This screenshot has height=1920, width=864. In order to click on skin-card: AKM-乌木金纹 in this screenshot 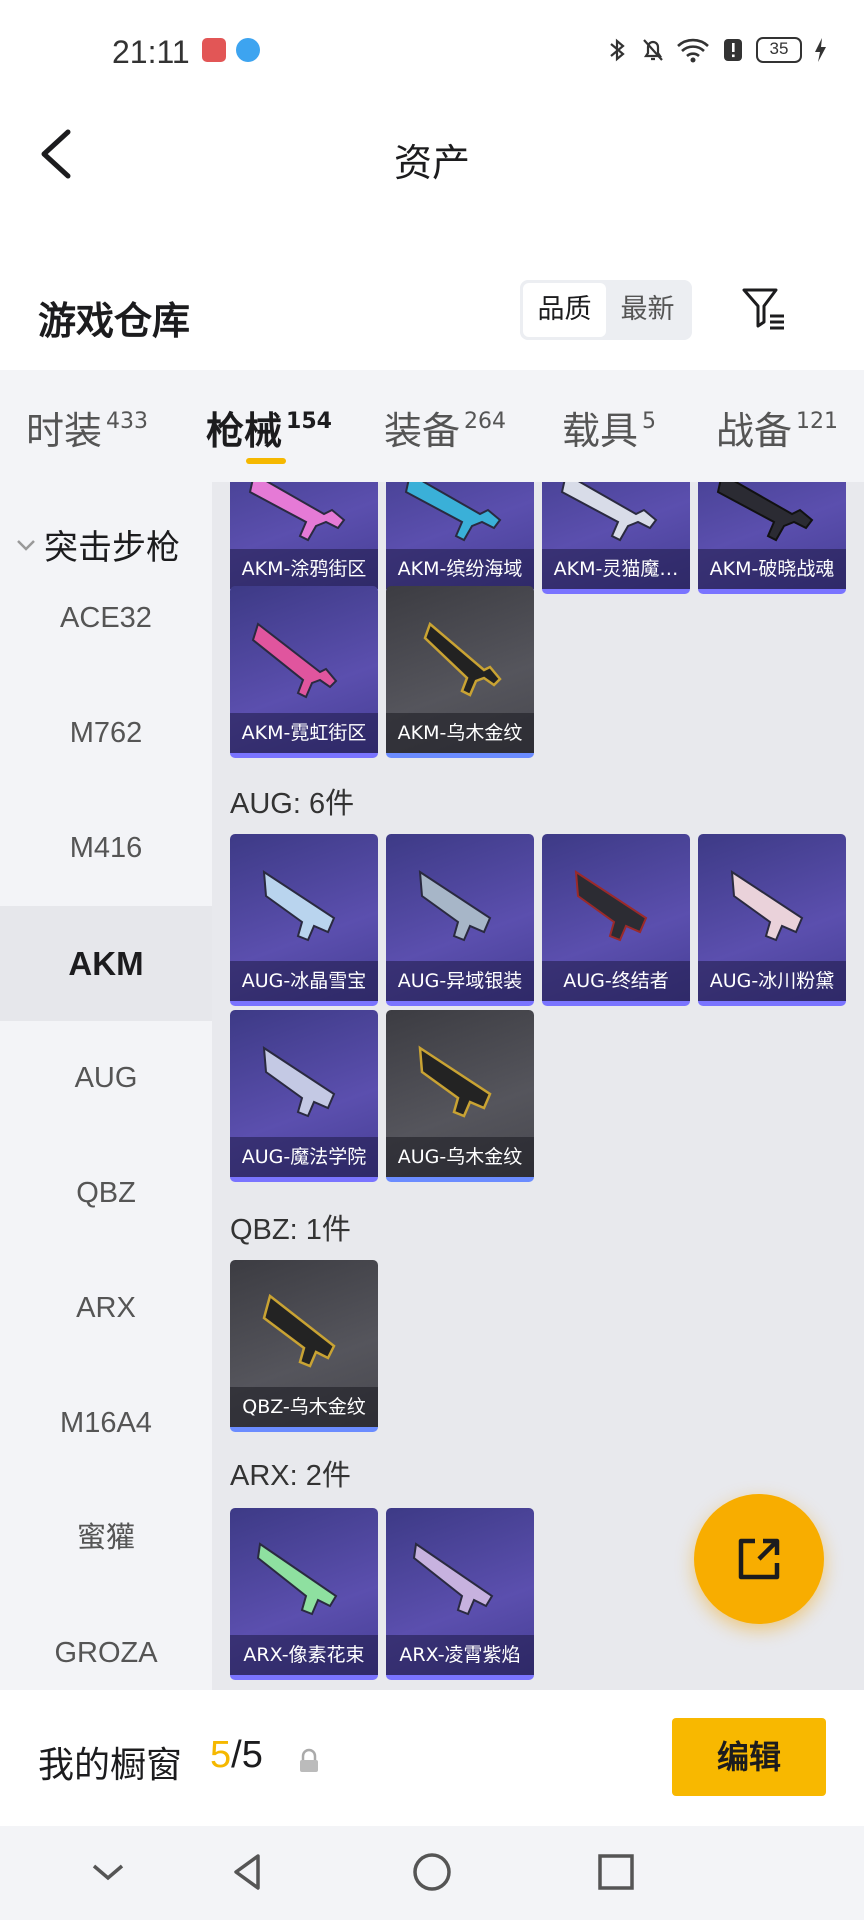, I will do `click(460, 672)`.